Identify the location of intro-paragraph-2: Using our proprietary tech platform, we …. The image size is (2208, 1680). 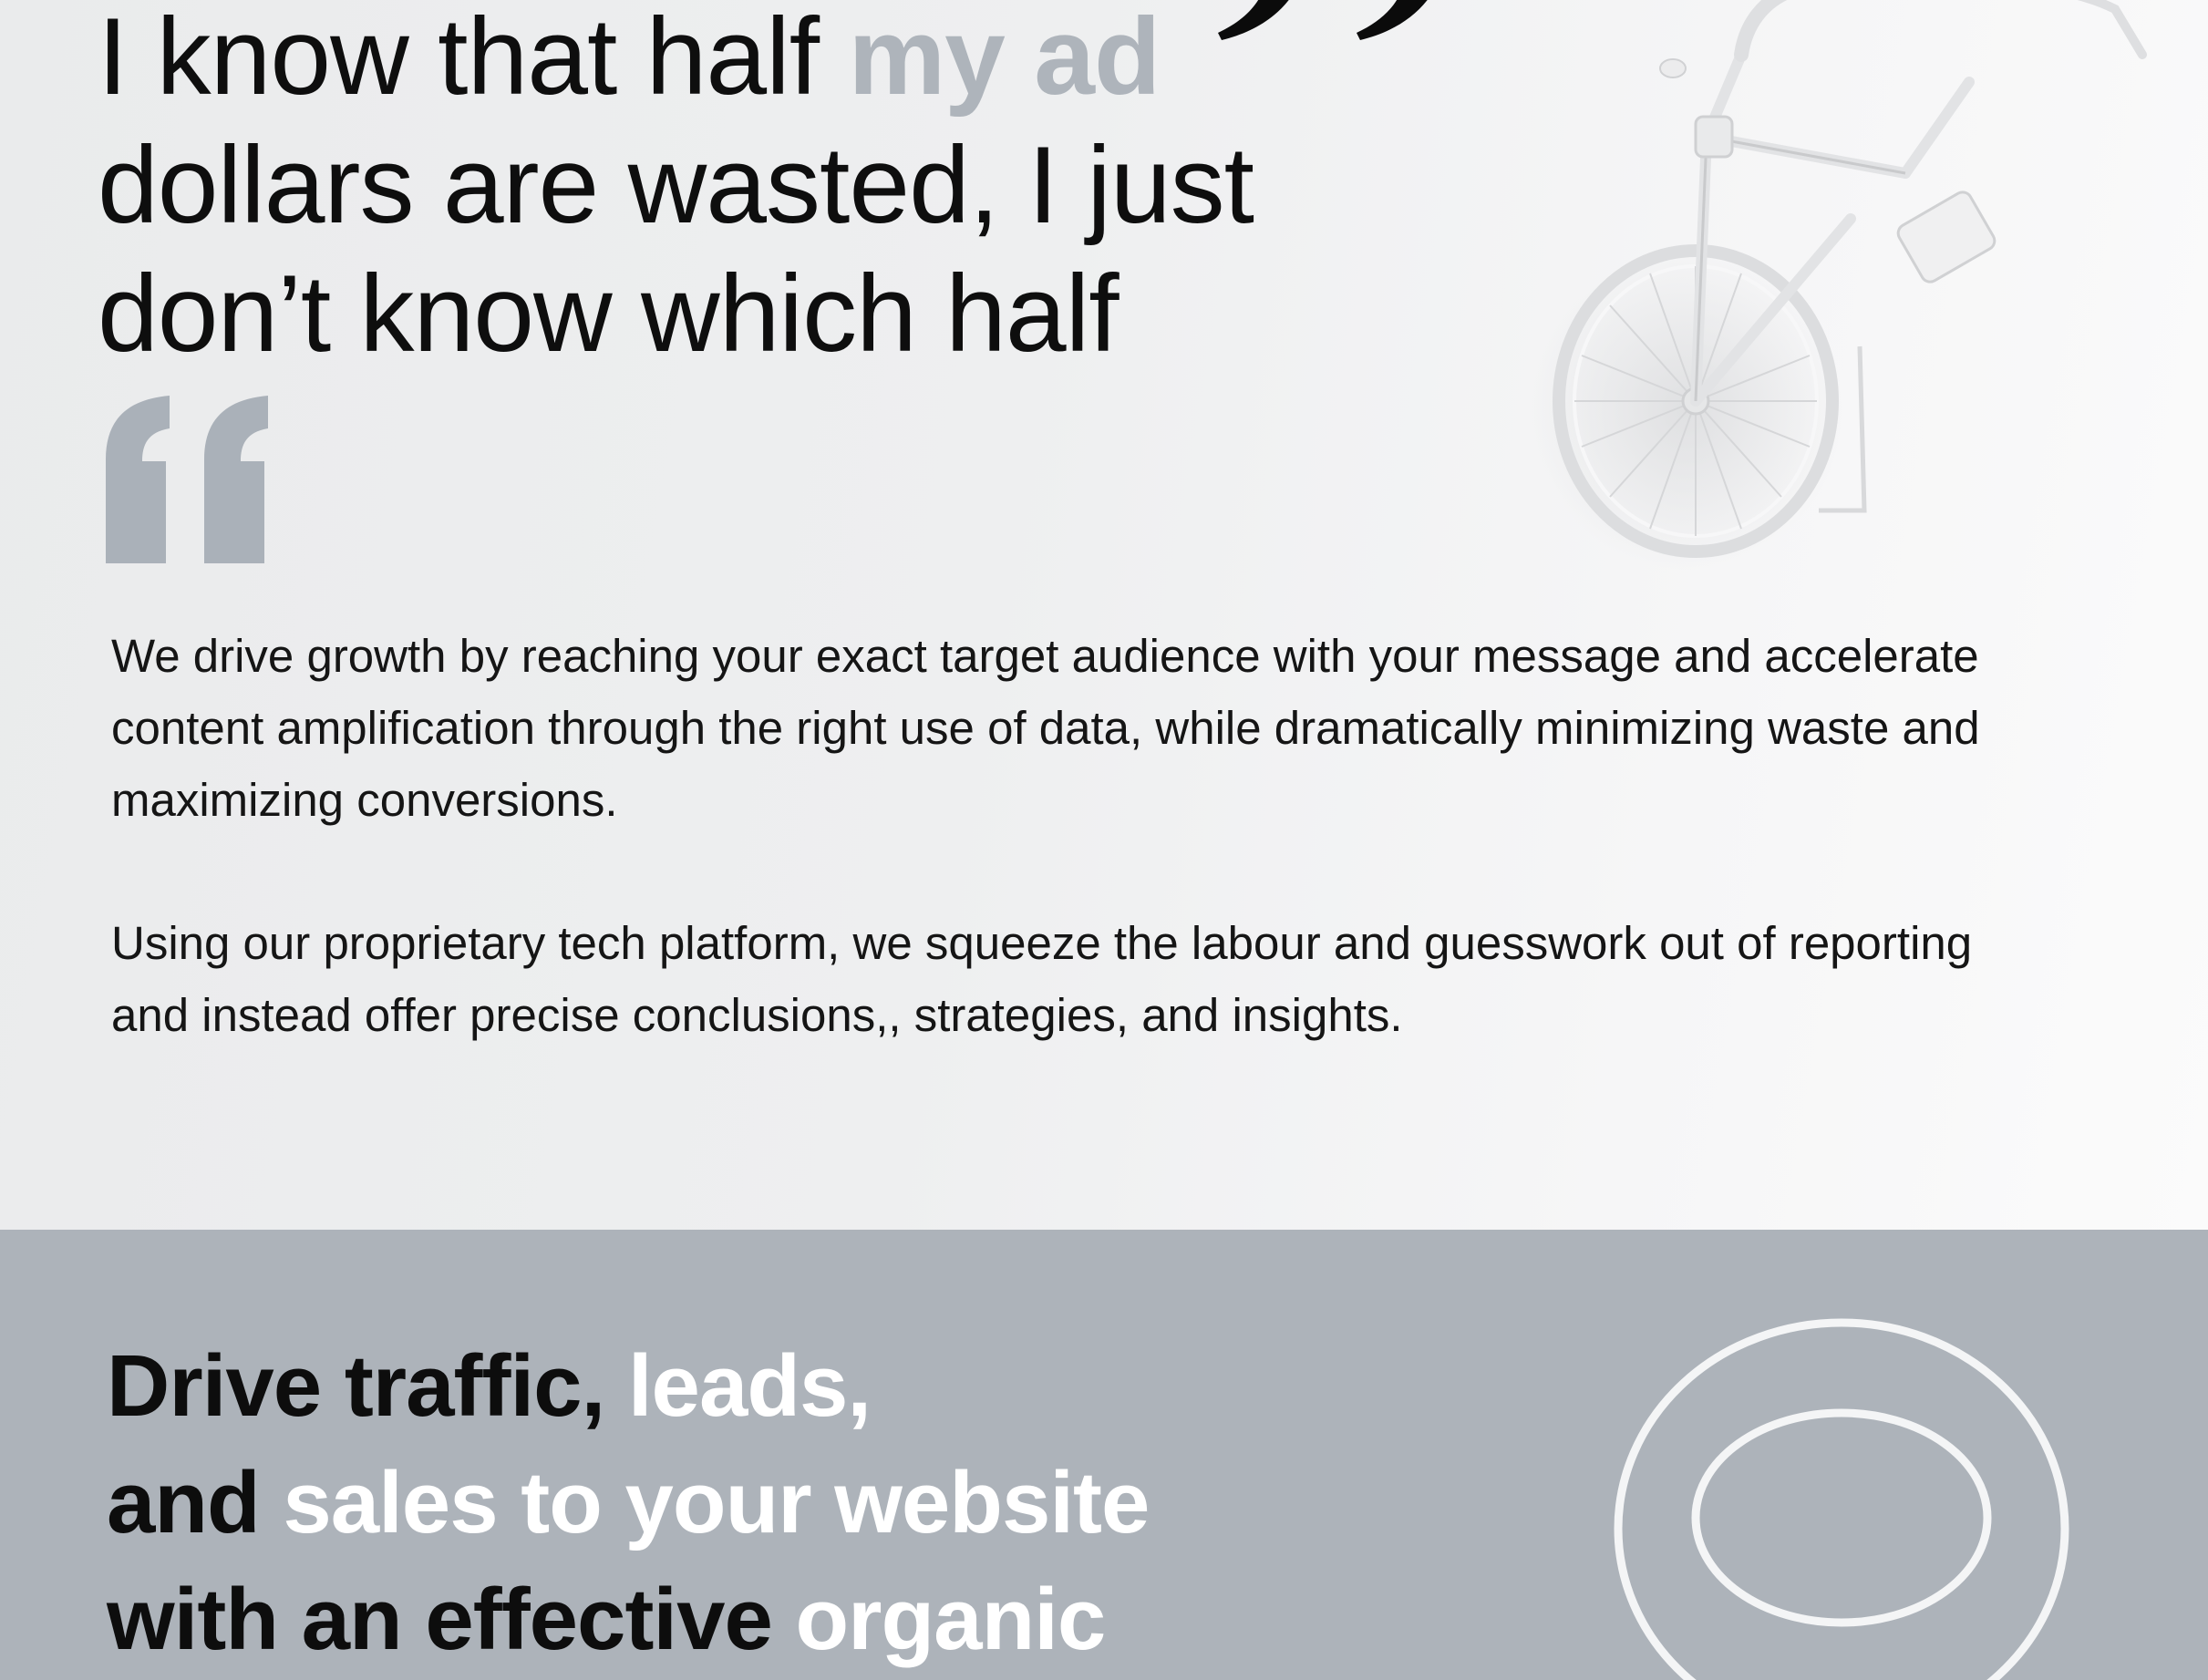
(1042, 979).